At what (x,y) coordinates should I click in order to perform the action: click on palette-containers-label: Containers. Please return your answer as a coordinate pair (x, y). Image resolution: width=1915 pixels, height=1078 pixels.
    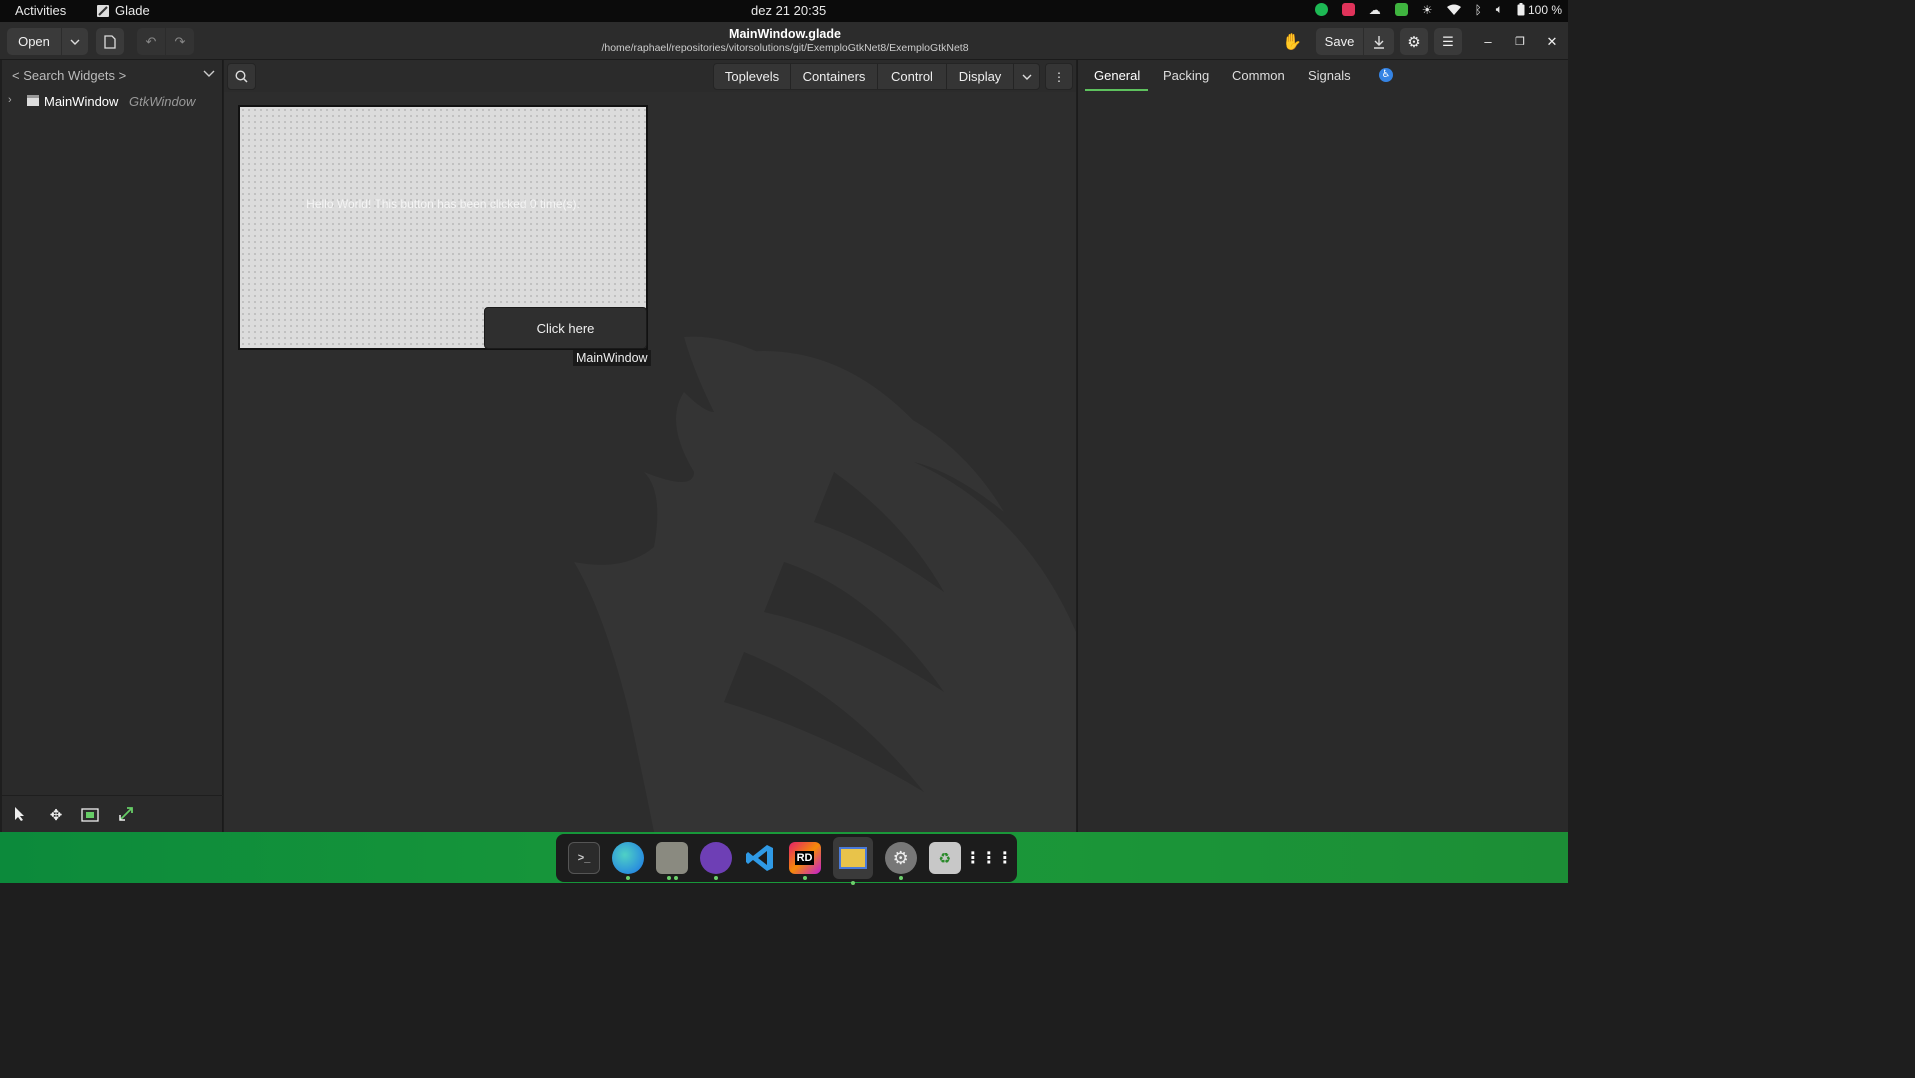
    Looking at the image, I should click on (834, 76).